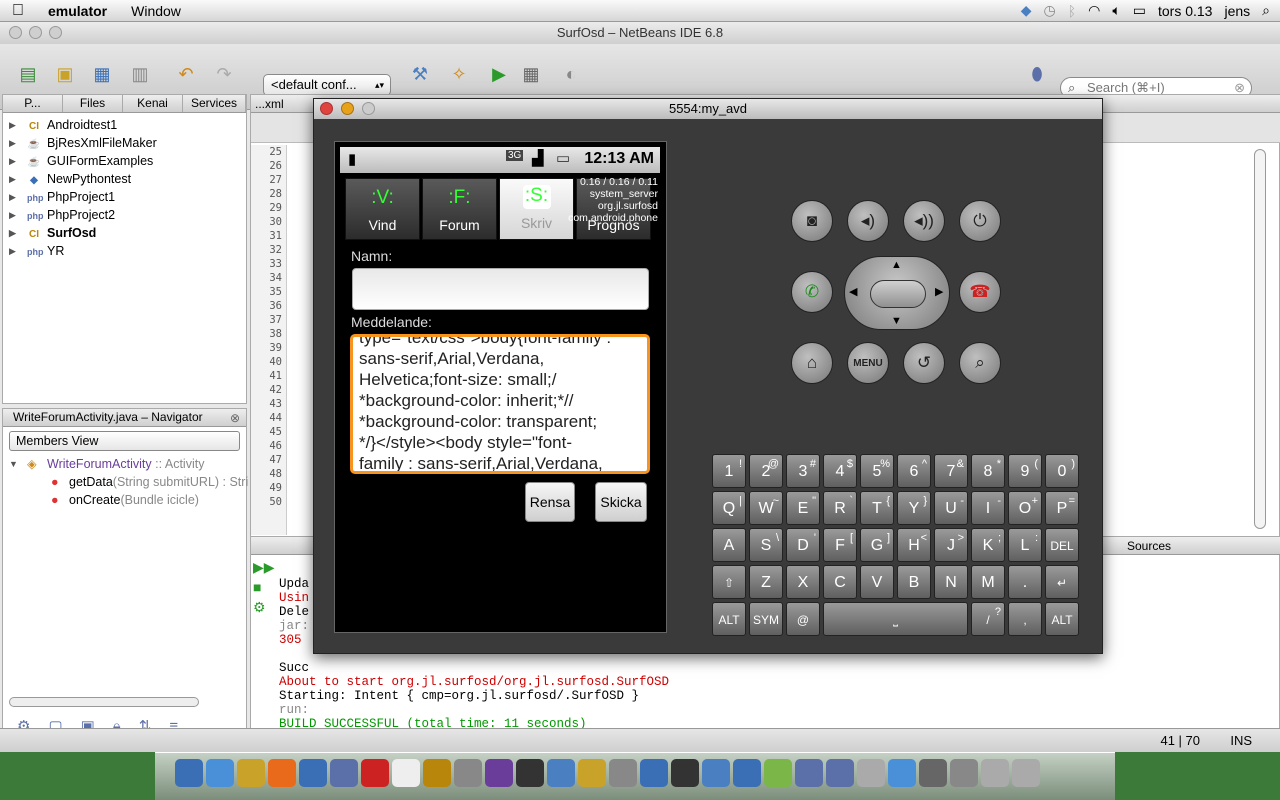 The image size is (1280, 800). What do you see at coordinates (1037, 74) in the screenshot?
I see `php-icon: ⬮` at bounding box center [1037, 74].